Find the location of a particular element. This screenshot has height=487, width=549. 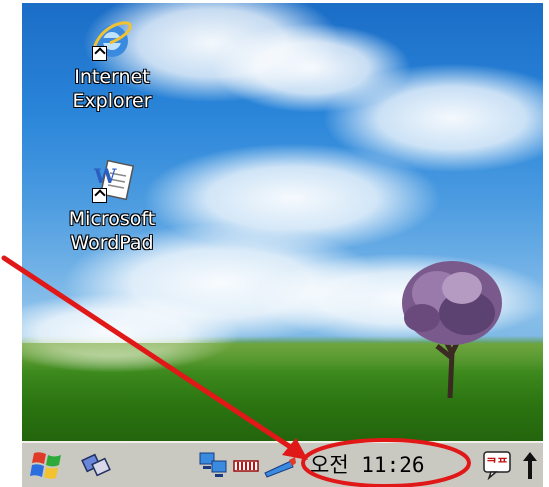

network-connection-icon is located at coordinates (214, 465).